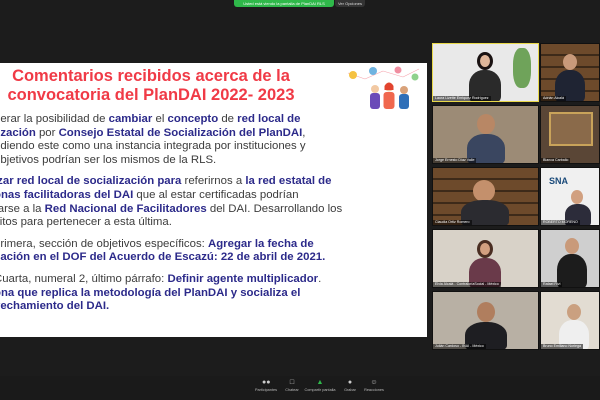 The width and height of the screenshot is (600, 400). I want to click on view-options-button: Ver Opciones, so click(350, 3).